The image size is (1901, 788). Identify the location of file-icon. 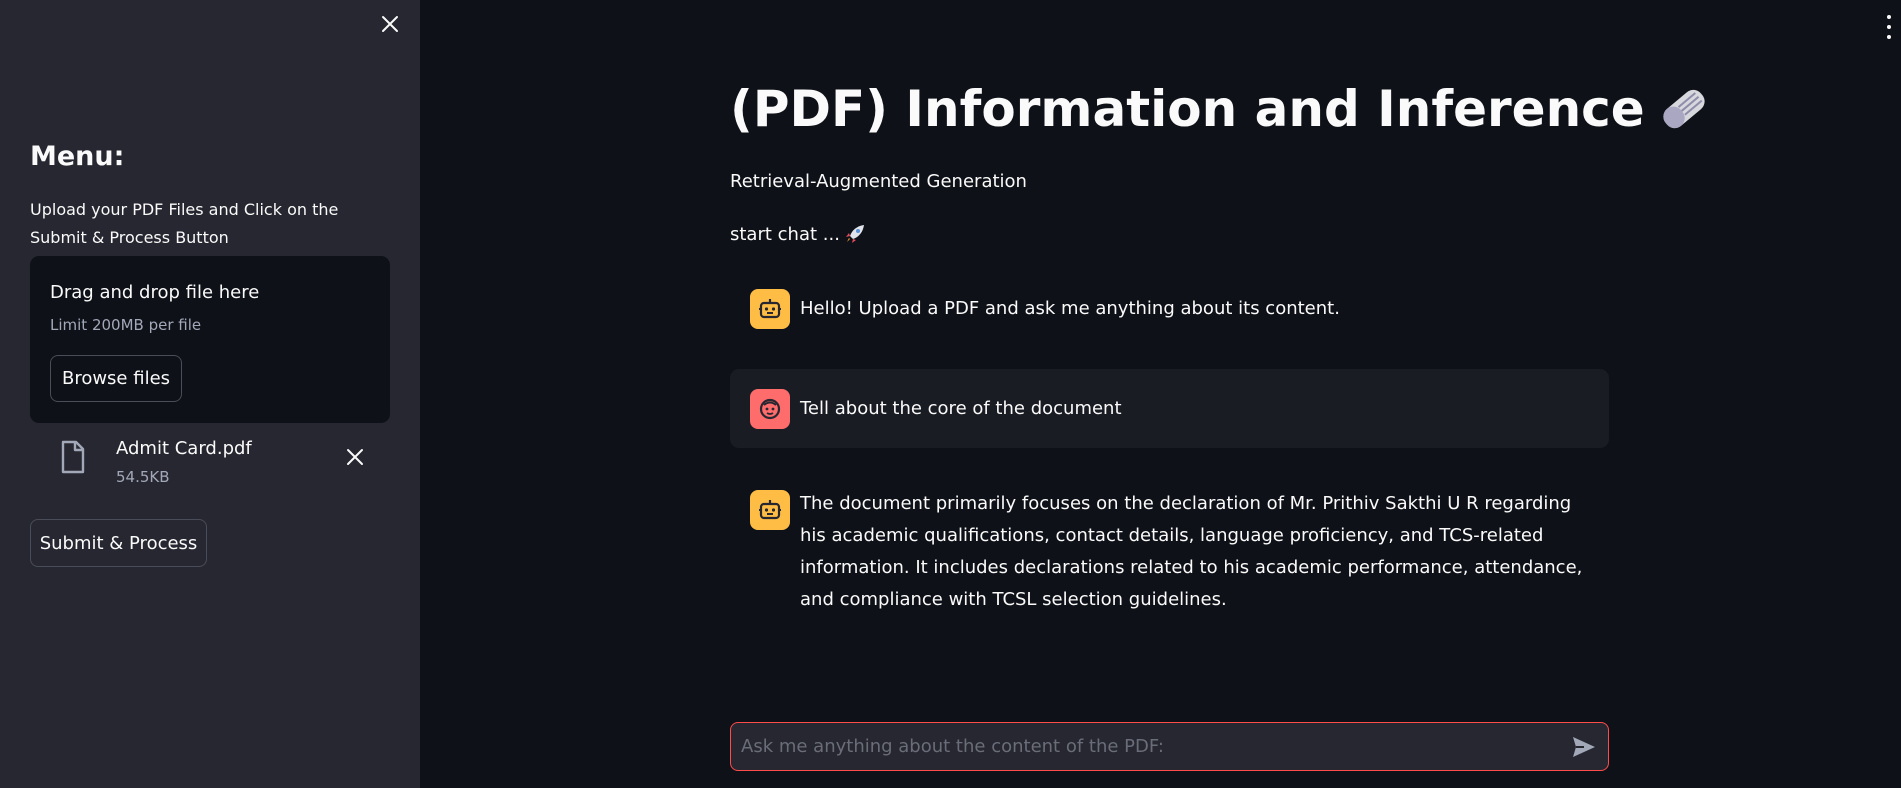
(73, 457).